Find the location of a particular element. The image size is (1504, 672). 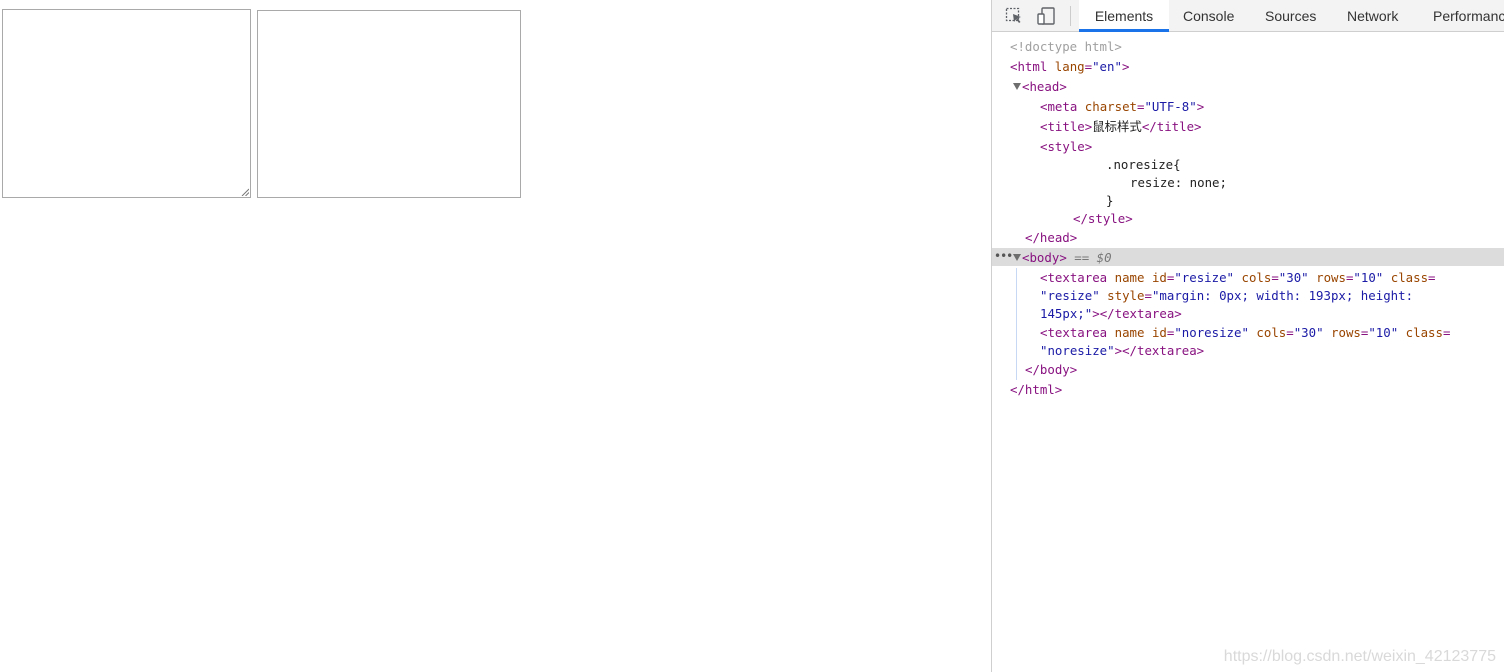

tab-console: Console is located at coordinates (1208, 16).